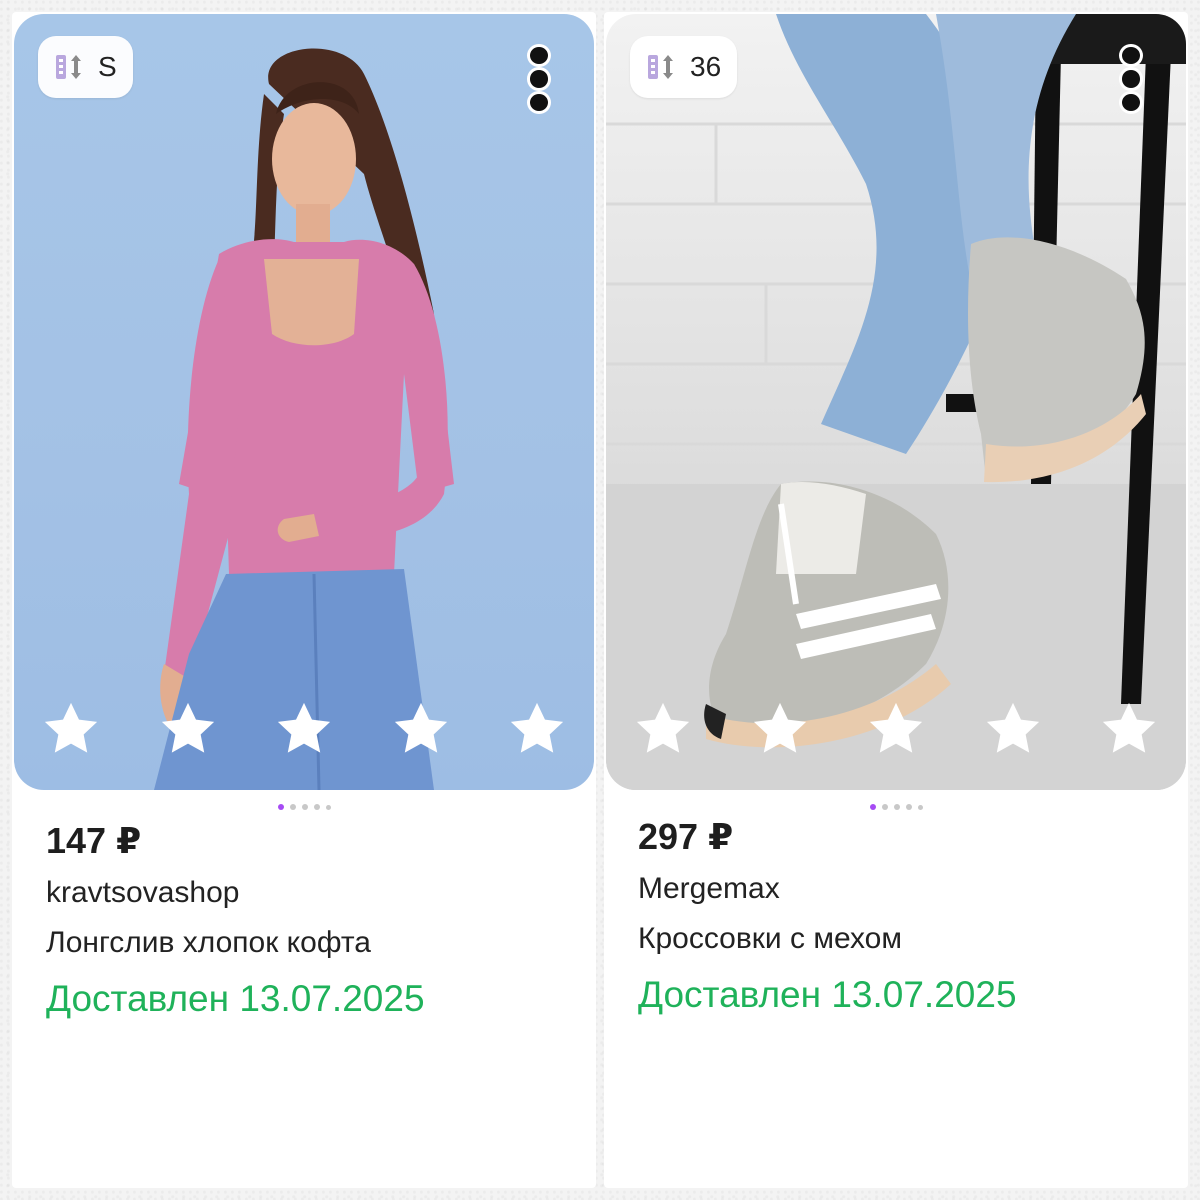  Describe the element at coordinates (770, 939) in the screenshot. I see `product-title: Кроссовки с мехом` at that location.